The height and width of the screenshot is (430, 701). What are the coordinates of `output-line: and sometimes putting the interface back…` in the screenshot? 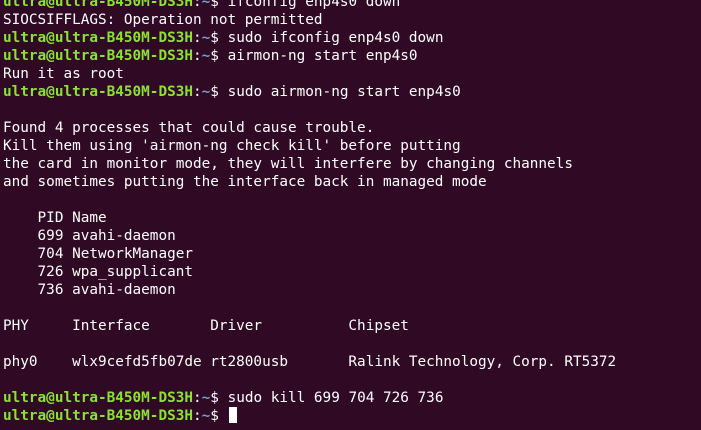 It's located at (245, 182).